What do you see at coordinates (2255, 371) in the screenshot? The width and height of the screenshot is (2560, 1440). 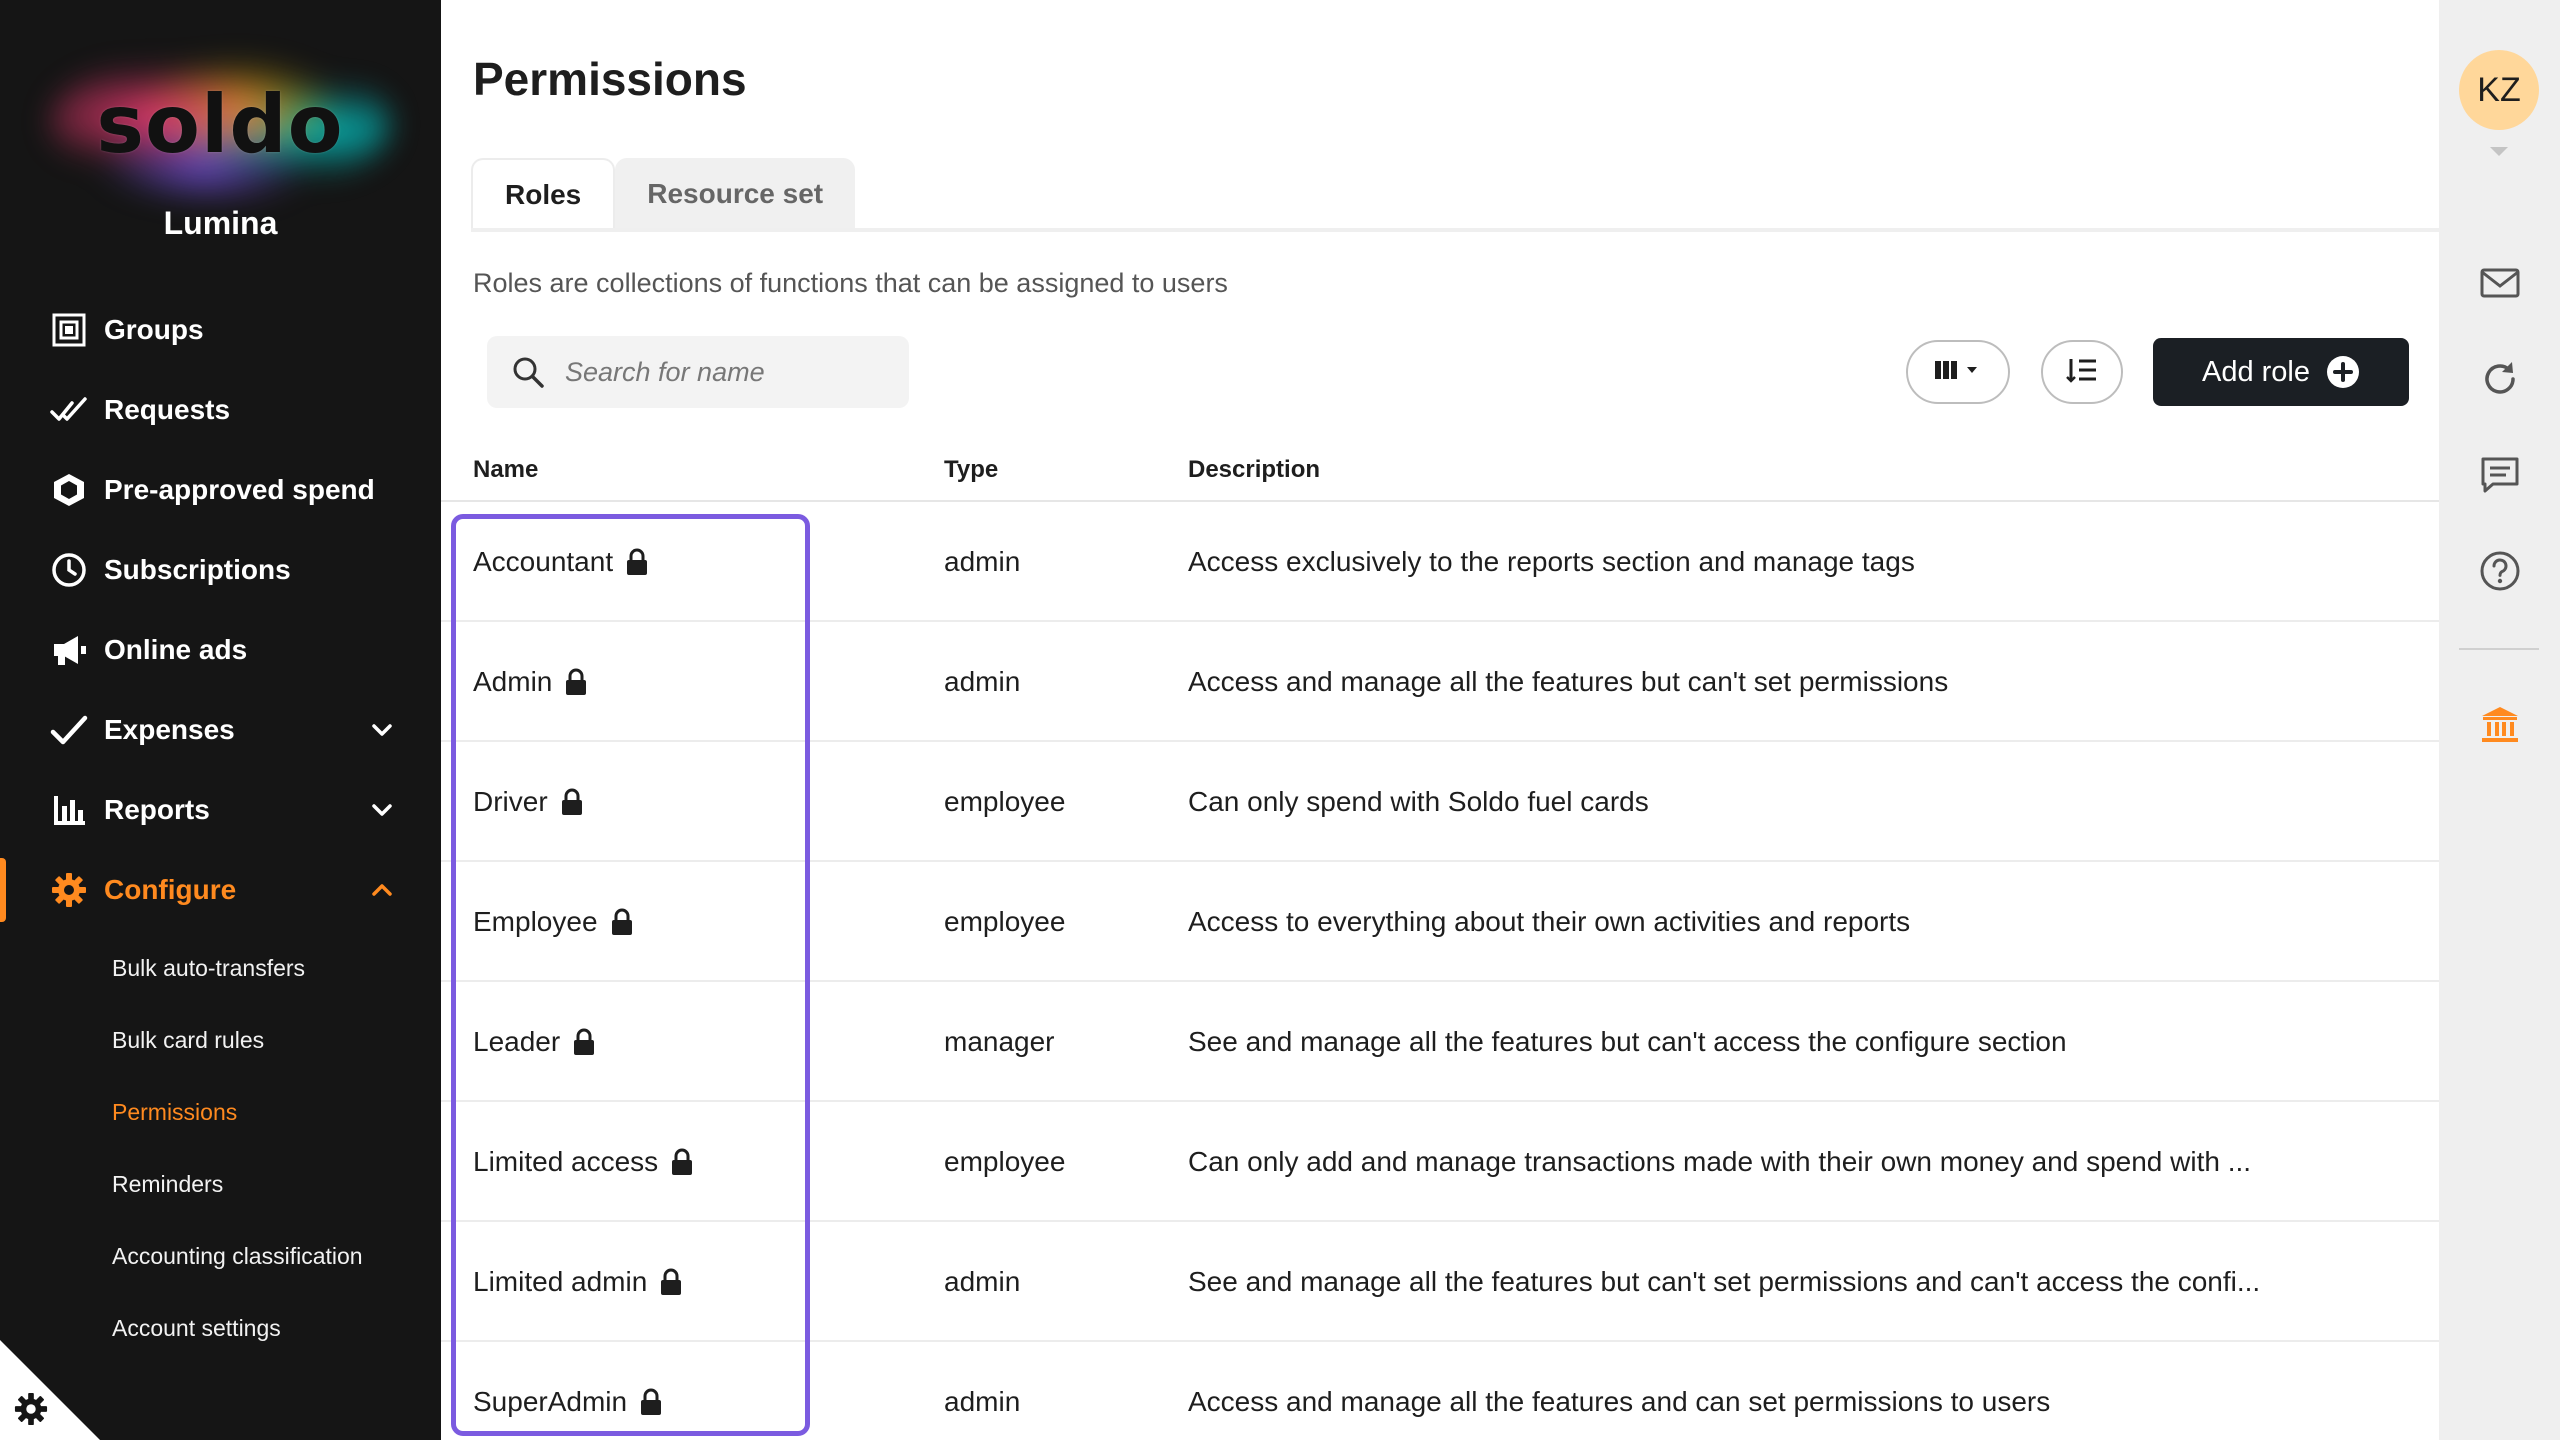 I see `add-role-label: Add role` at bounding box center [2255, 371].